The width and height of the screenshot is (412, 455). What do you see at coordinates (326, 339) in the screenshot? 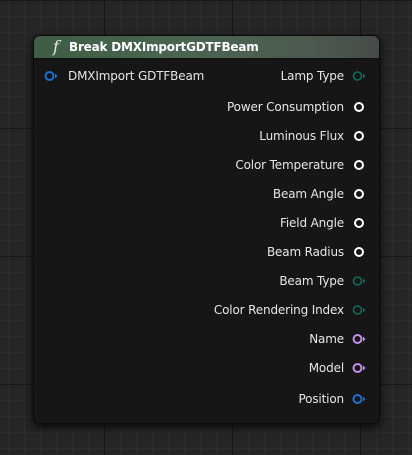
I see `output-pin-label: Name` at bounding box center [326, 339].